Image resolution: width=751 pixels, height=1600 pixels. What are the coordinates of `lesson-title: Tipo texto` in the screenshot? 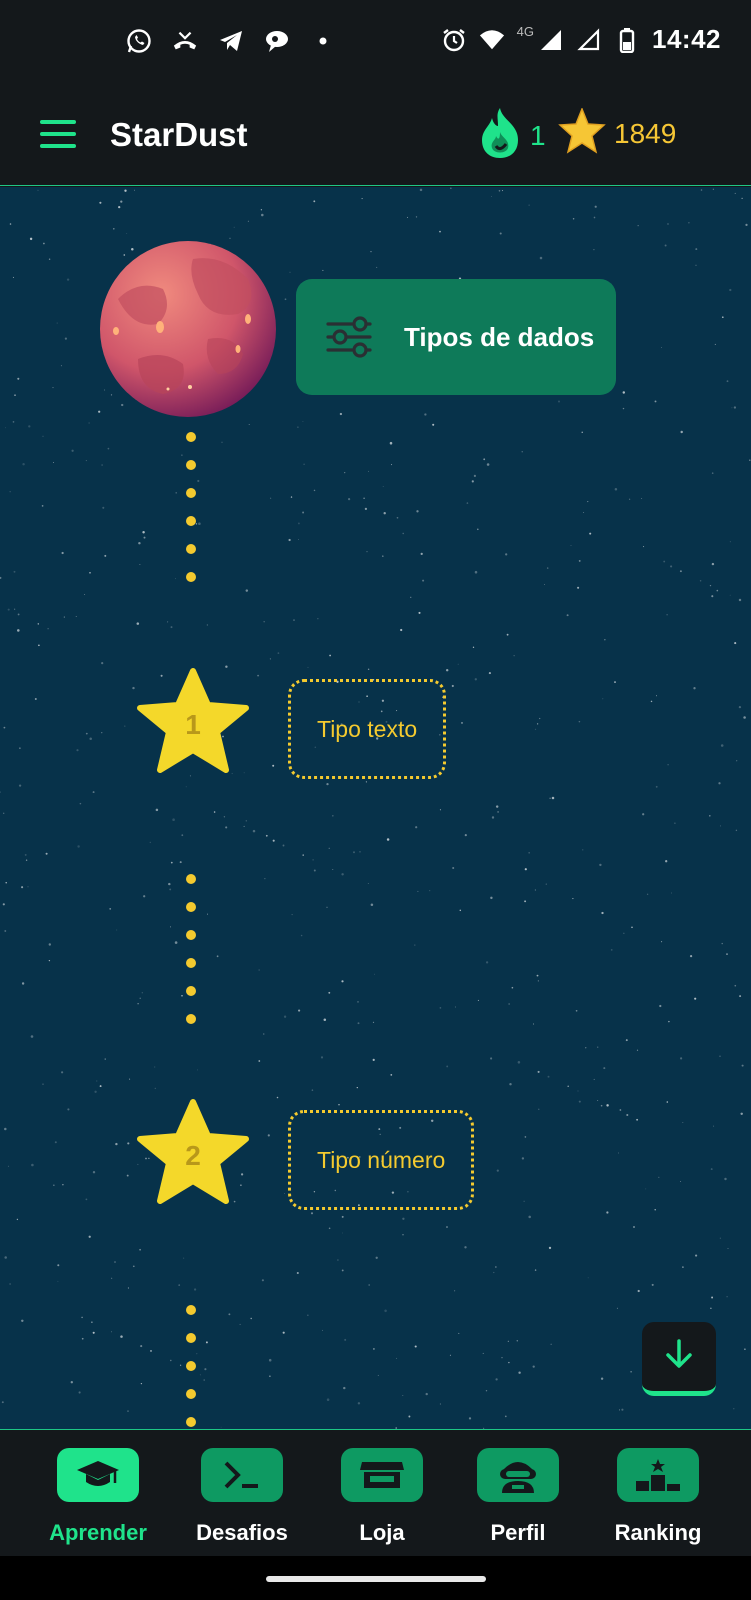 It's located at (367, 728).